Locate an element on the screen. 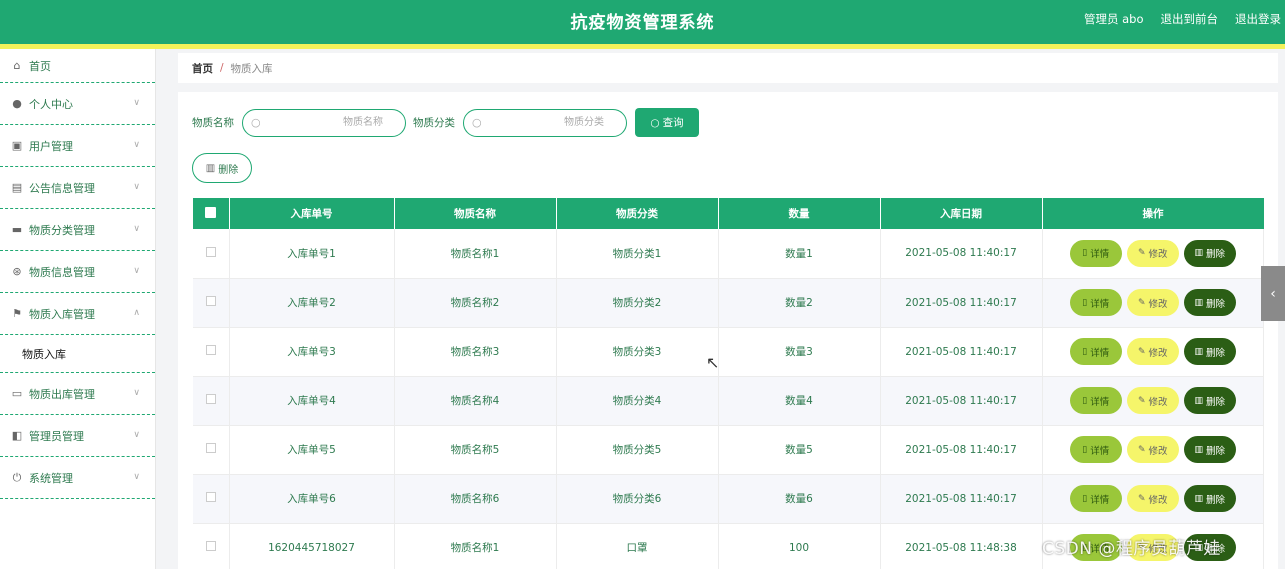  logout-link: 退出登录 is located at coordinates (1258, 19).